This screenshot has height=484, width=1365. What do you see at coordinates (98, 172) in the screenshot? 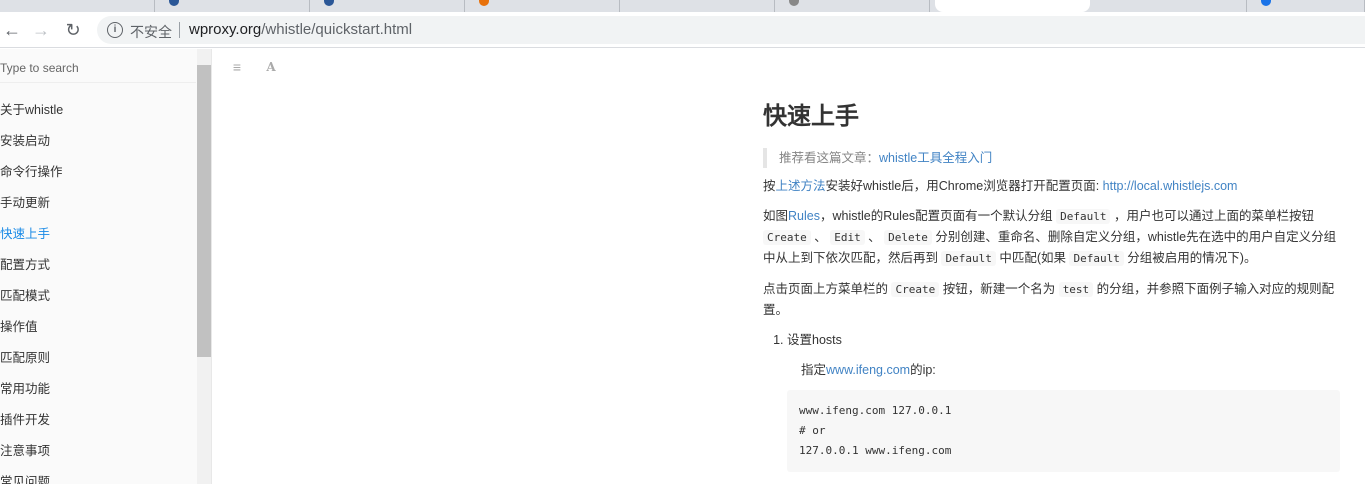
I see `sidebar-item-cli: 命令行操作` at bounding box center [98, 172].